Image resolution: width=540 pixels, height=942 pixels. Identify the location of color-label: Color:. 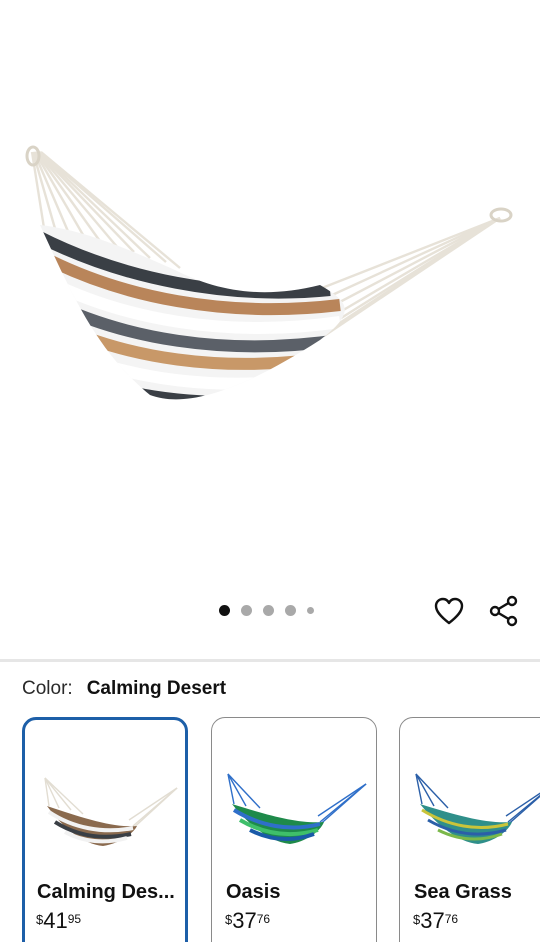
(47, 688).